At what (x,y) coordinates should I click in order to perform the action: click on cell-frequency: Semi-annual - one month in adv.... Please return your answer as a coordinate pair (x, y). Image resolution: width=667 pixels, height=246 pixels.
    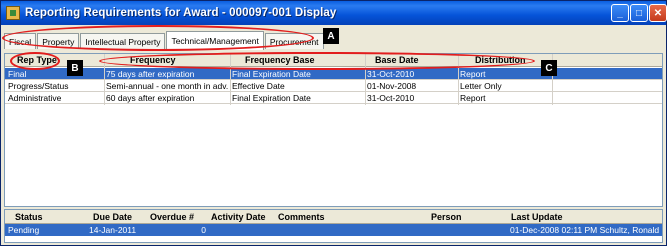
    Looking at the image, I should click on (167, 86).